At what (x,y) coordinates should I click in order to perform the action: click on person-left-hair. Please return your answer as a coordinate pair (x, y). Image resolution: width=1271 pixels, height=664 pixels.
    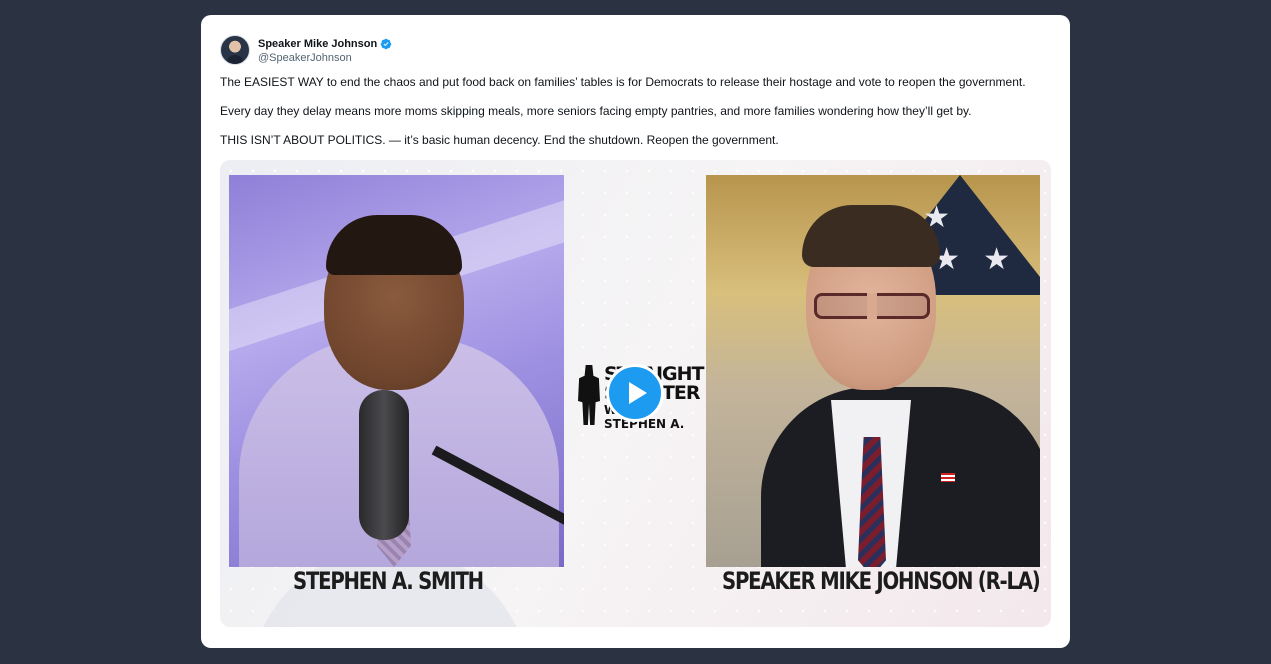
    Looking at the image, I should click on (394, 245).